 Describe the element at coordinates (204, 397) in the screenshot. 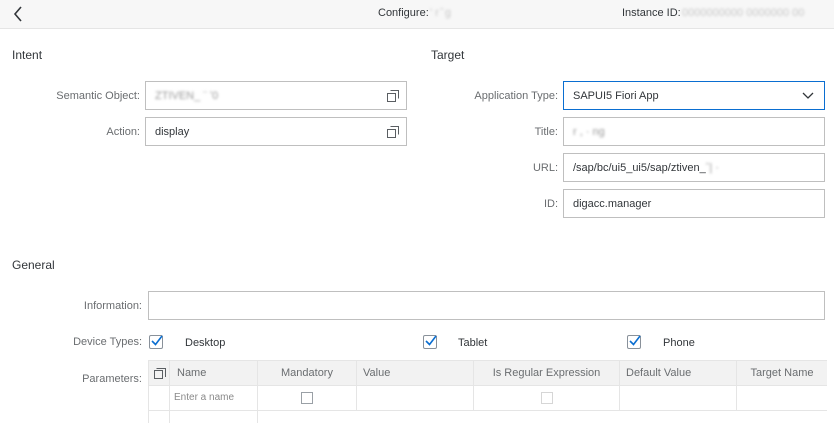

I see `name-input-placeholder: Enter a name` at that location.